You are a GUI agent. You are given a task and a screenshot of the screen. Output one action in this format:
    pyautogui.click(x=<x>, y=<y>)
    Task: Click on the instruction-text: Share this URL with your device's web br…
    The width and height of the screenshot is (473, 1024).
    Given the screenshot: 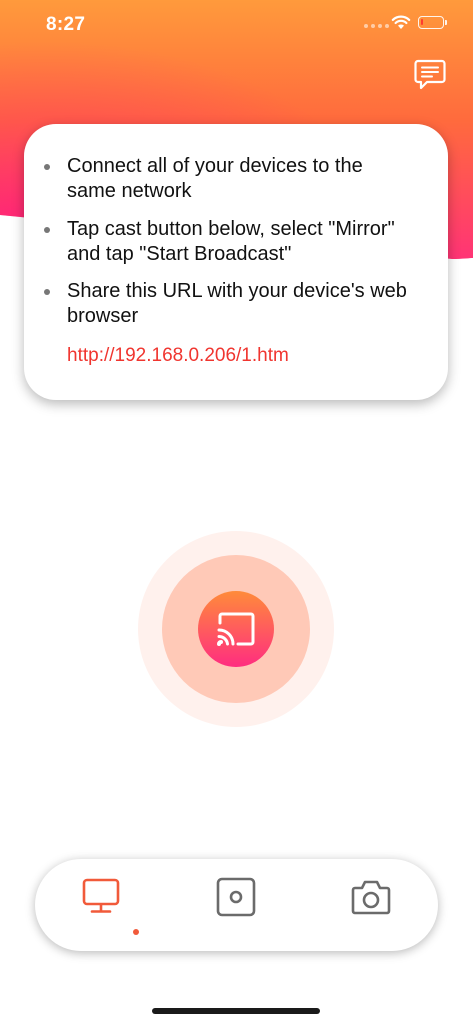 What is the action you would take?
    pyautogui.click(x=237, y=303)
    